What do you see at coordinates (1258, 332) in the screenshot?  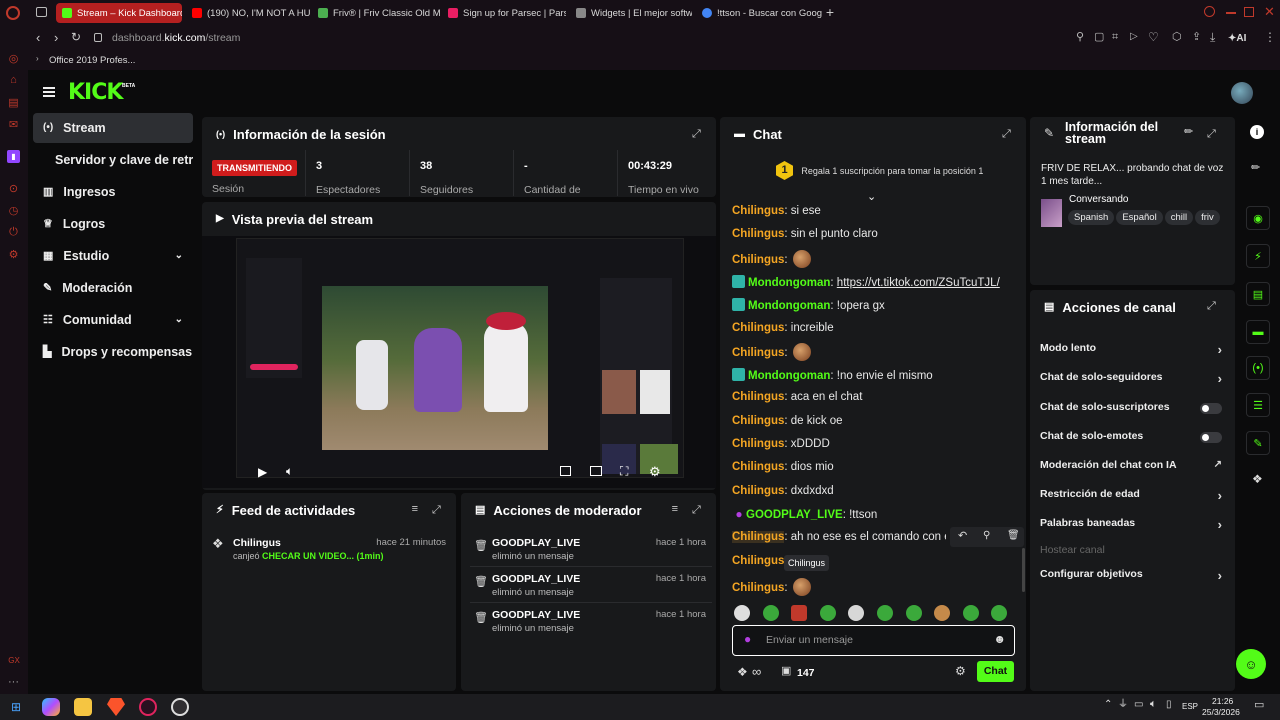 I see `chat-tool-icon: ▬` at bounding box center [1258, 332].